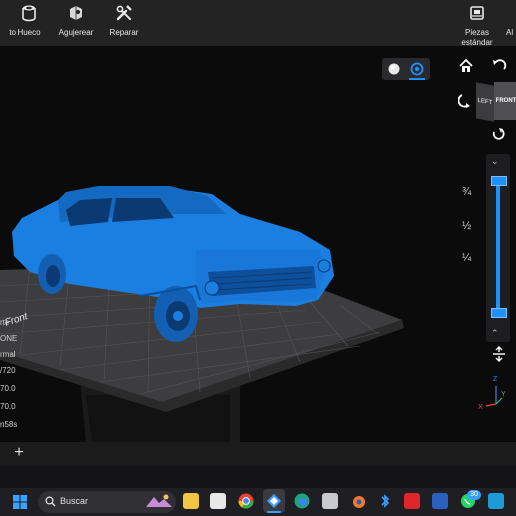  What do you see at coordinates (8, 388) in the screenshot?
I see `info-row-5: 70.0` at bounding box center [8, 388].